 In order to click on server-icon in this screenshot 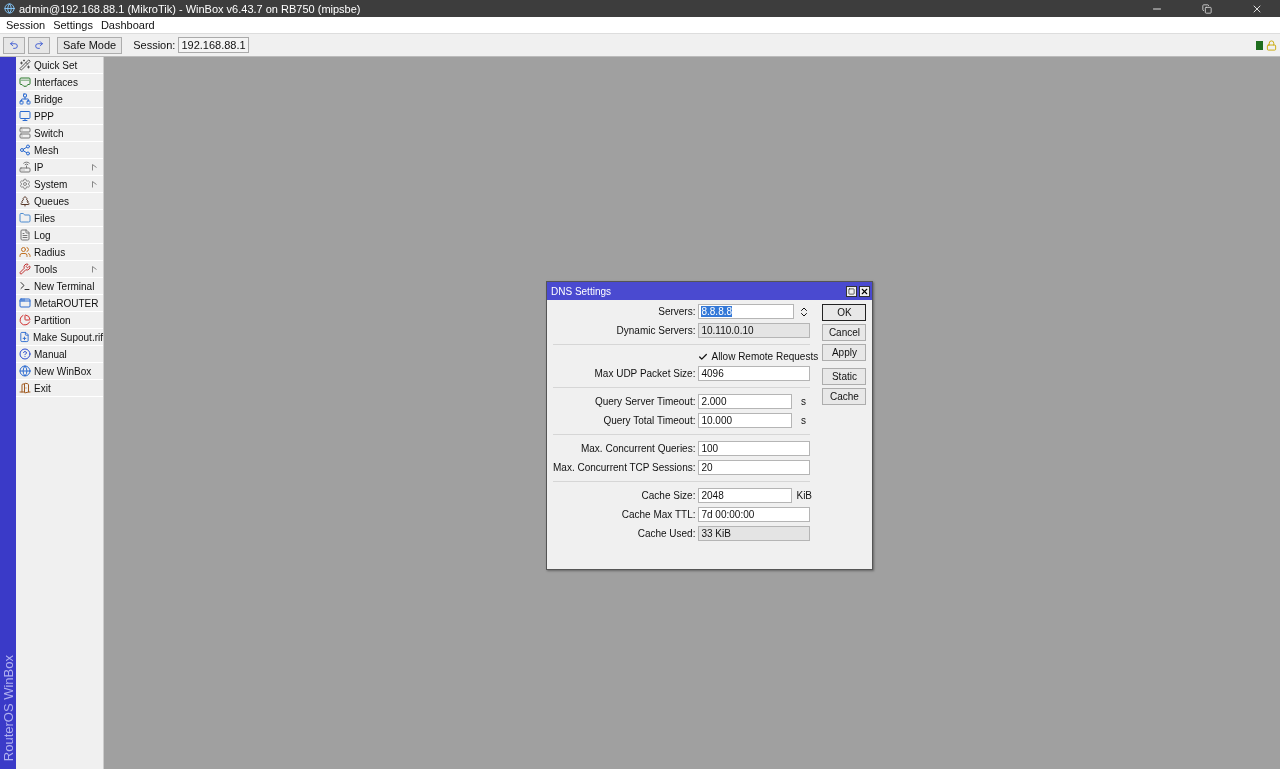, I will do `click(25, 133)`.